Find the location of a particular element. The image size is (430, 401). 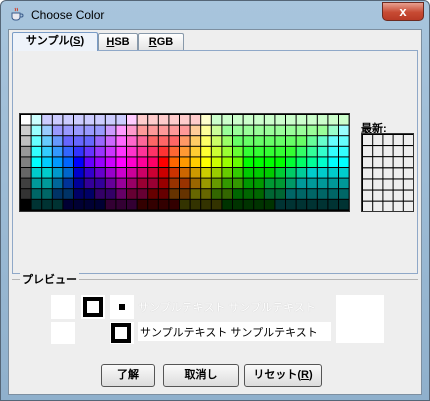

close-button: x is located at coordinates (403, 11).